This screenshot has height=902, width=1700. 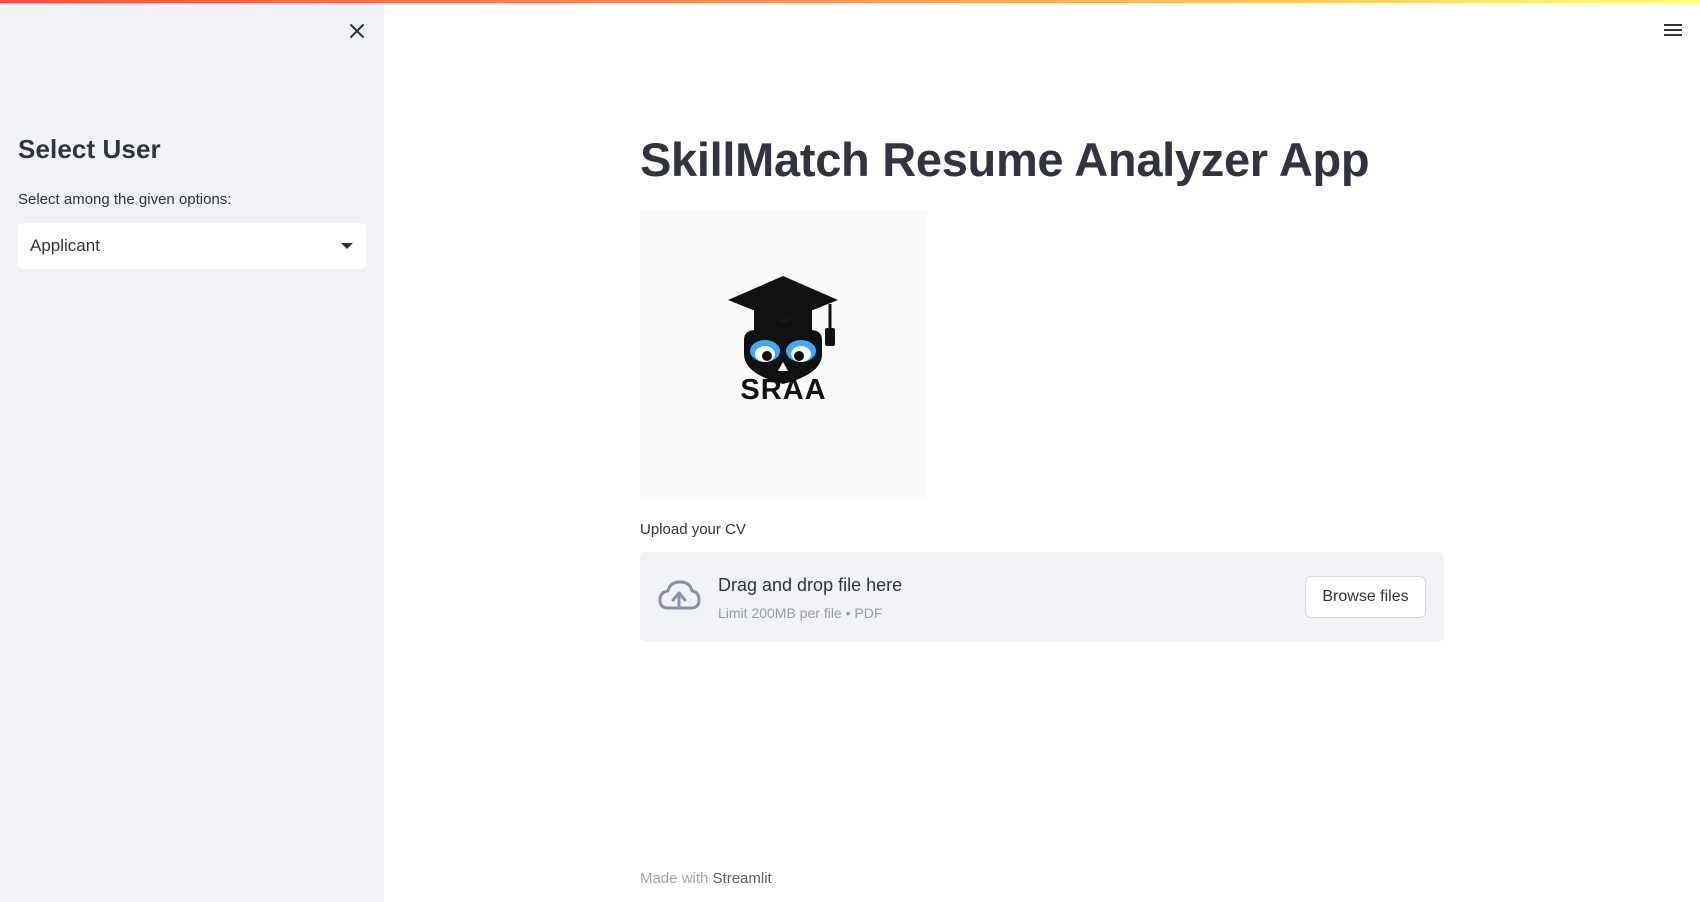 I want to click on close-icon, so click(x=357, y=31).